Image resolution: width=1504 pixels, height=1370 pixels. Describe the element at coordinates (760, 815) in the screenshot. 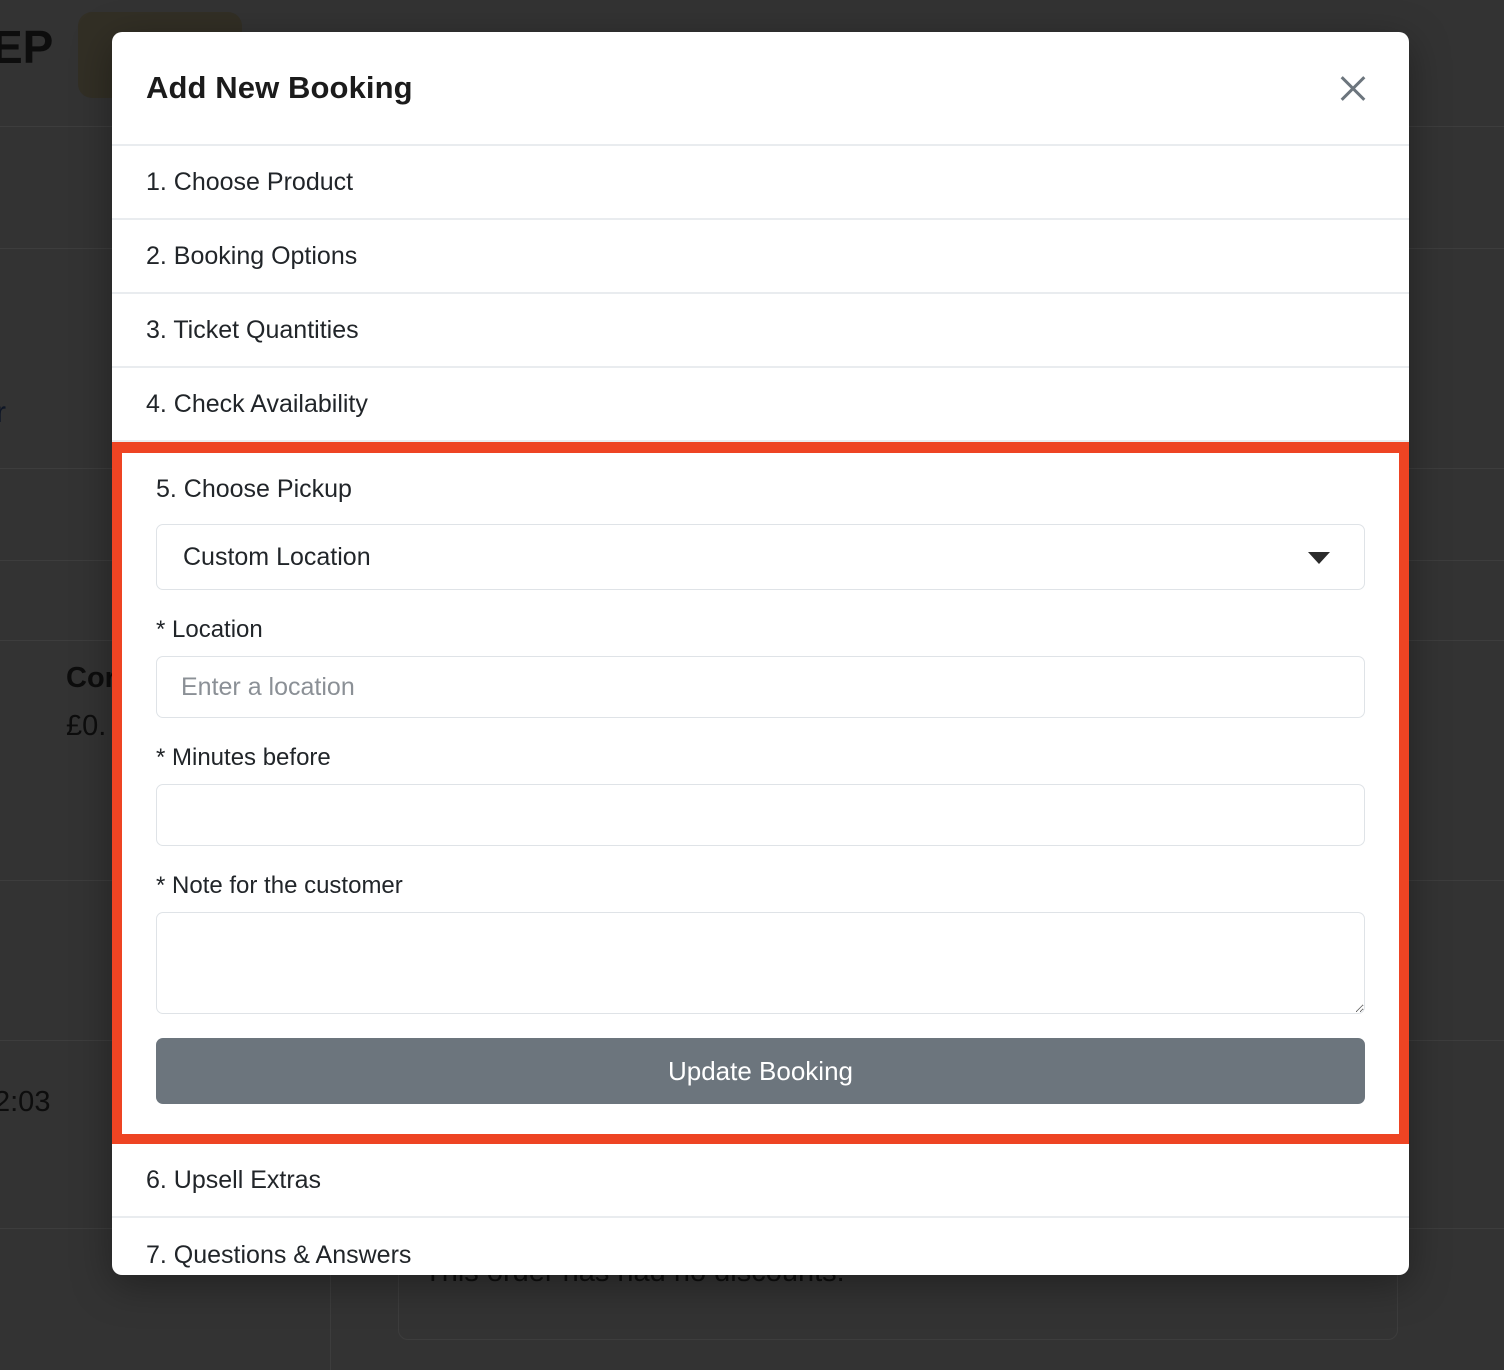

I see `minutes-before-input` at that location.